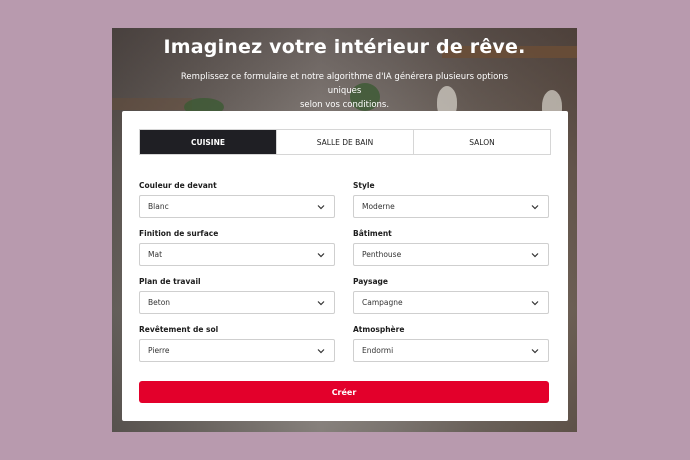 This screenshot has height=460, width=690. Describe the element at coordinates (179, 233) in the screenshot. I see `field-label: Finition de surface` at that location.